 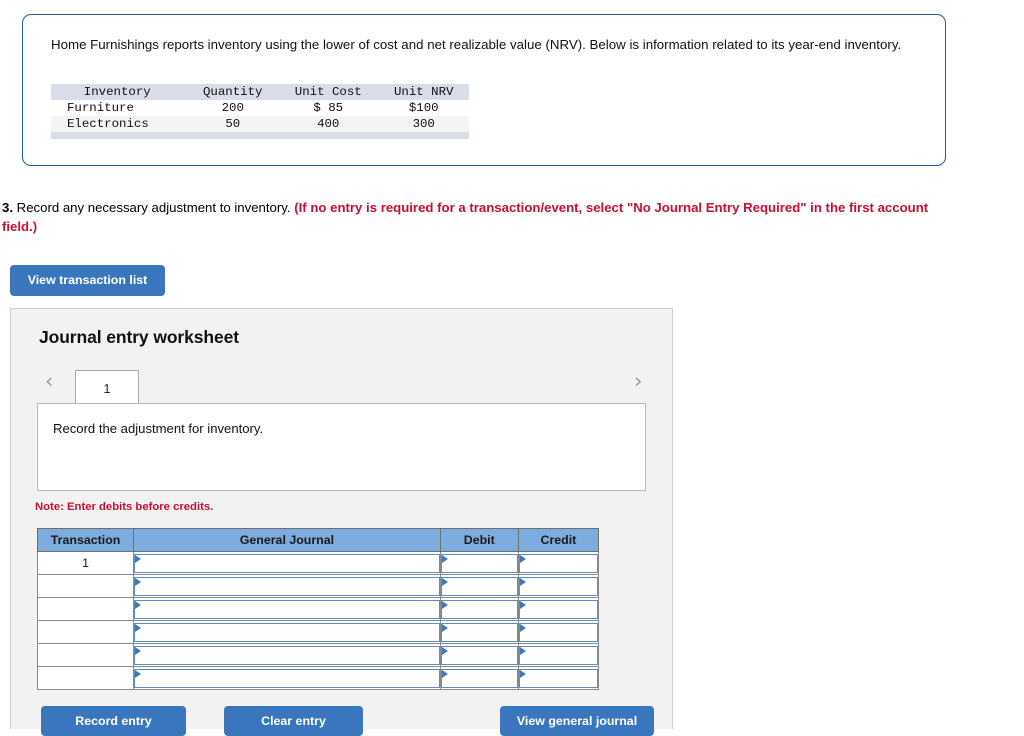 What do you see at coordinates (260, 135) in the screenshot?
I see `table-footer-bar` at bounding box center [260, 135].